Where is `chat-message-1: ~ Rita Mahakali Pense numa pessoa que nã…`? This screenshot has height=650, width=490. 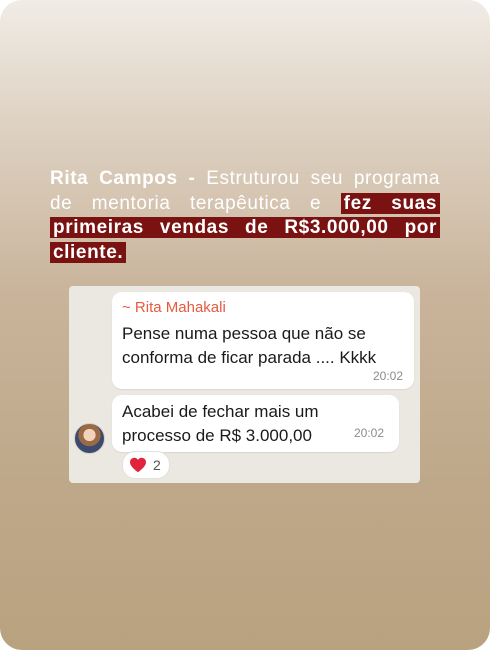
chat-message-1: ~ Rita Mahakali Pense numa pessoa que nã… is located at coordinates (263, 340).